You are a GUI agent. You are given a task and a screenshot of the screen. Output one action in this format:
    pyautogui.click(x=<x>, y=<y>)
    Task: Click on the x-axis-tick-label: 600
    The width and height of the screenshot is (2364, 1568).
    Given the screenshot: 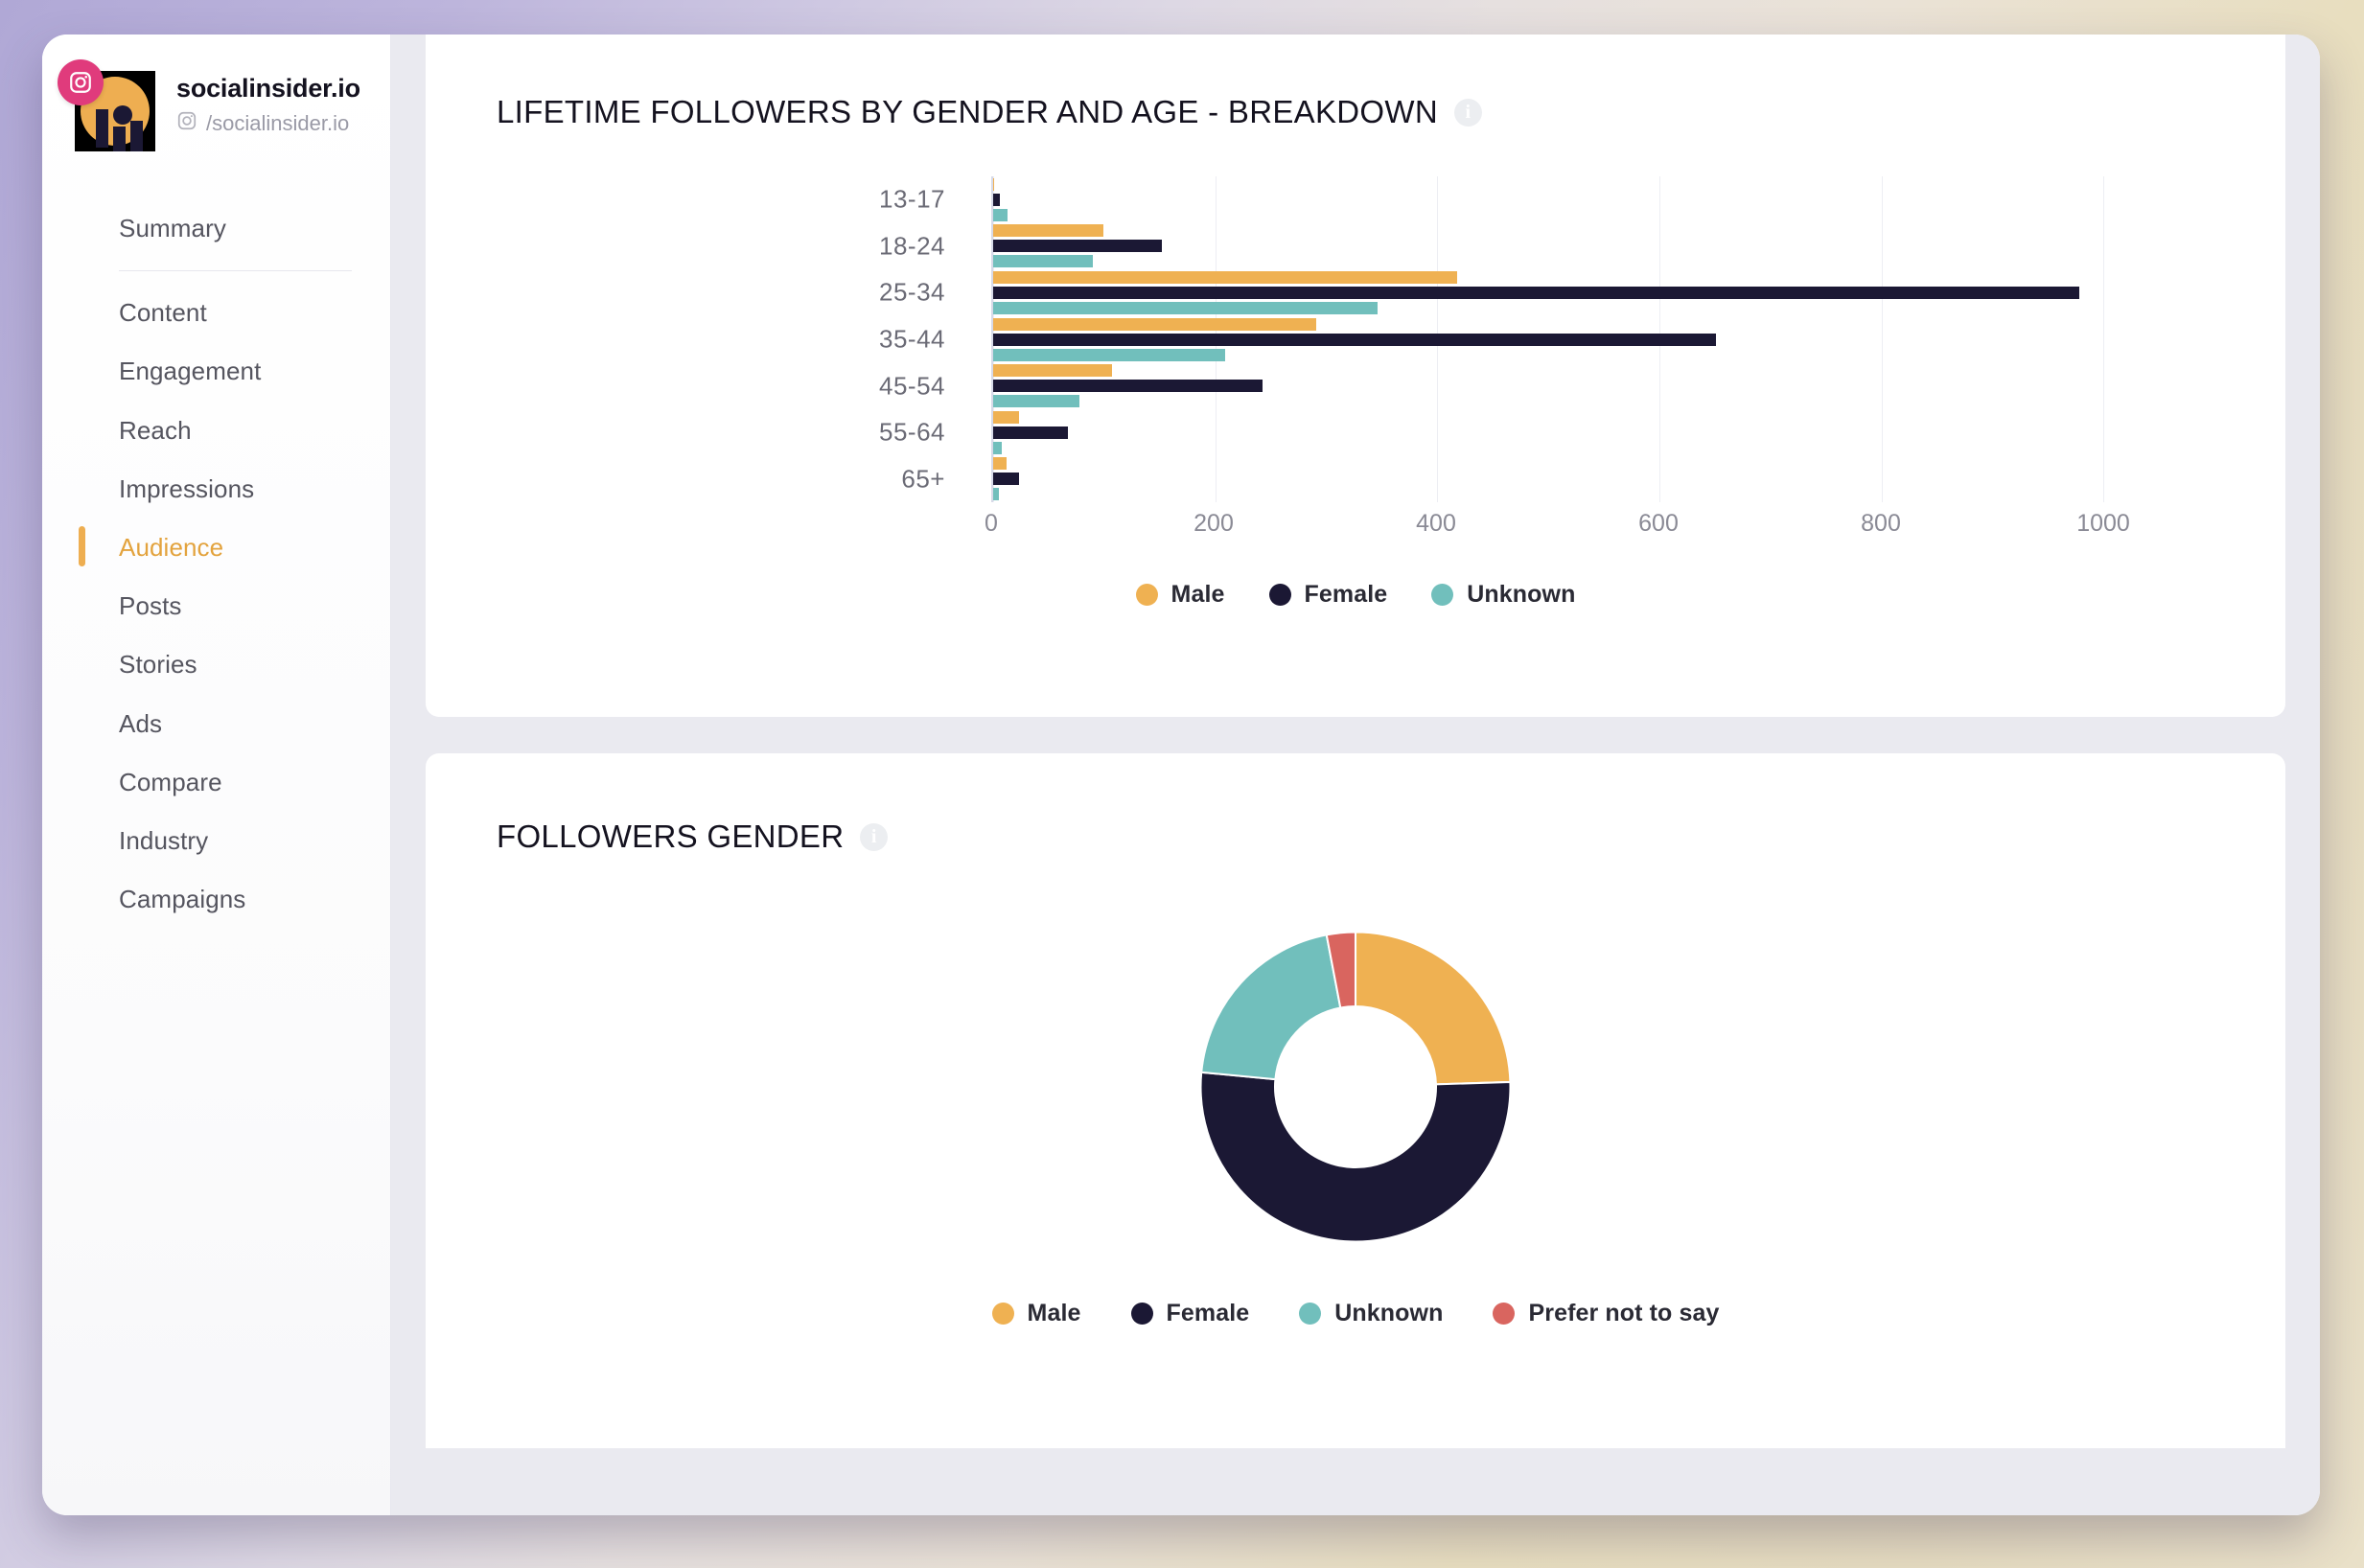 What is the action you would take?
    pyautogui.click(x=1658, y=523)
    